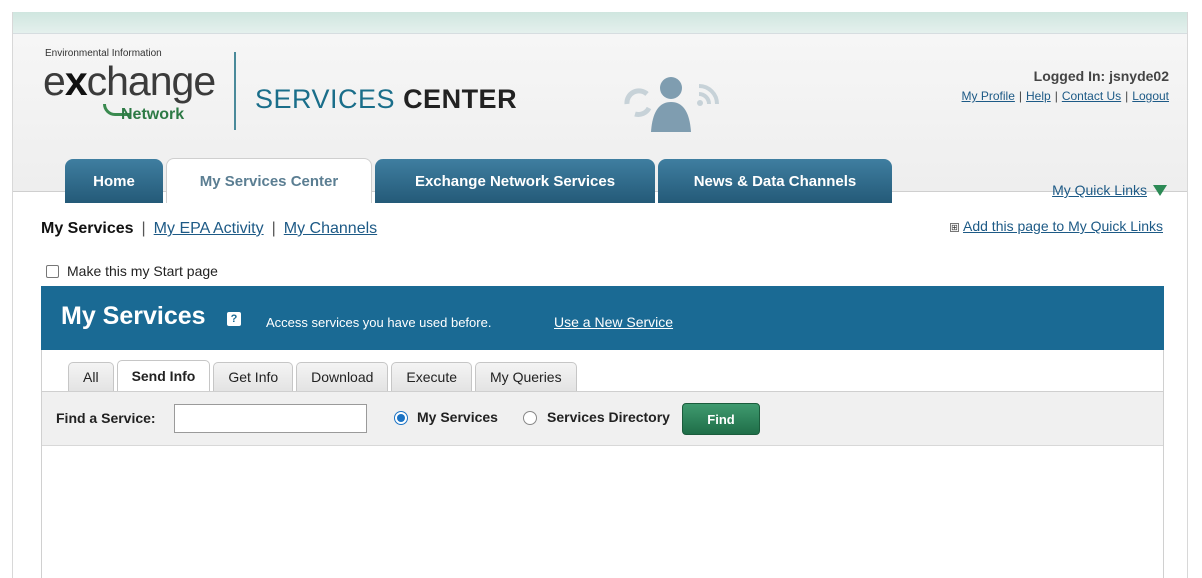 Image resolution: width=1202 pixels, height=578 pixels. Describe the element at coordinates (432, 376) in the screenshot. I see `tab-execute: Execute` at that location.